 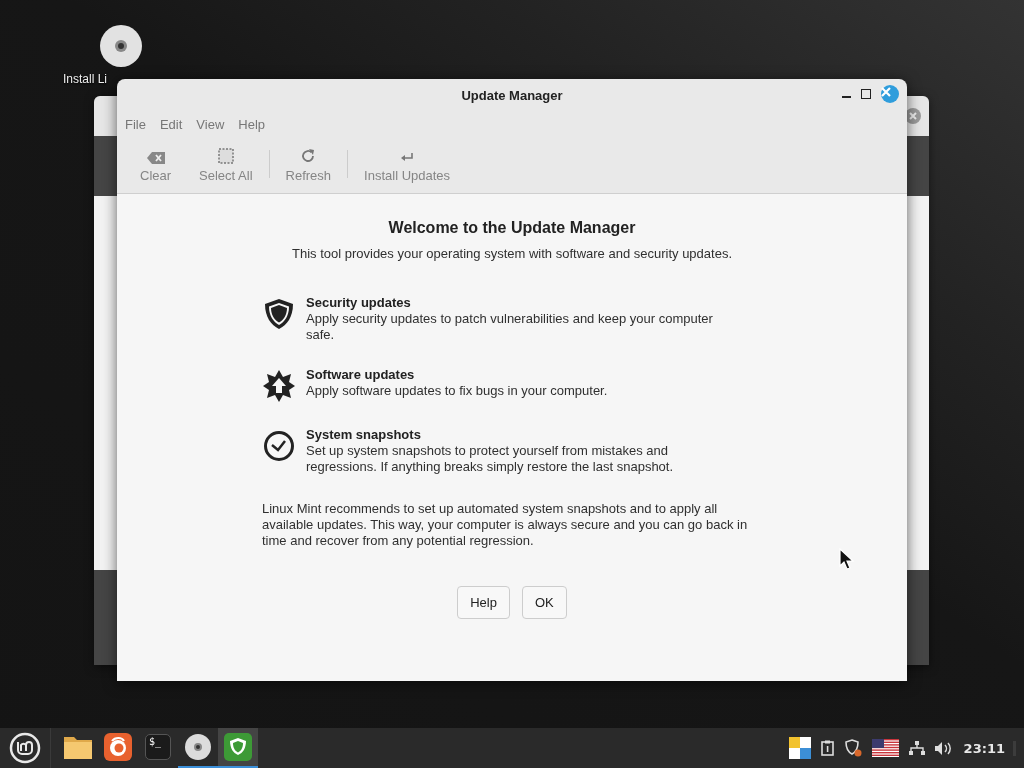 What do you see at coordinates (544, 602) in the screenshot?
I see `dialog-button: OK` at bounding box center [544, 602].